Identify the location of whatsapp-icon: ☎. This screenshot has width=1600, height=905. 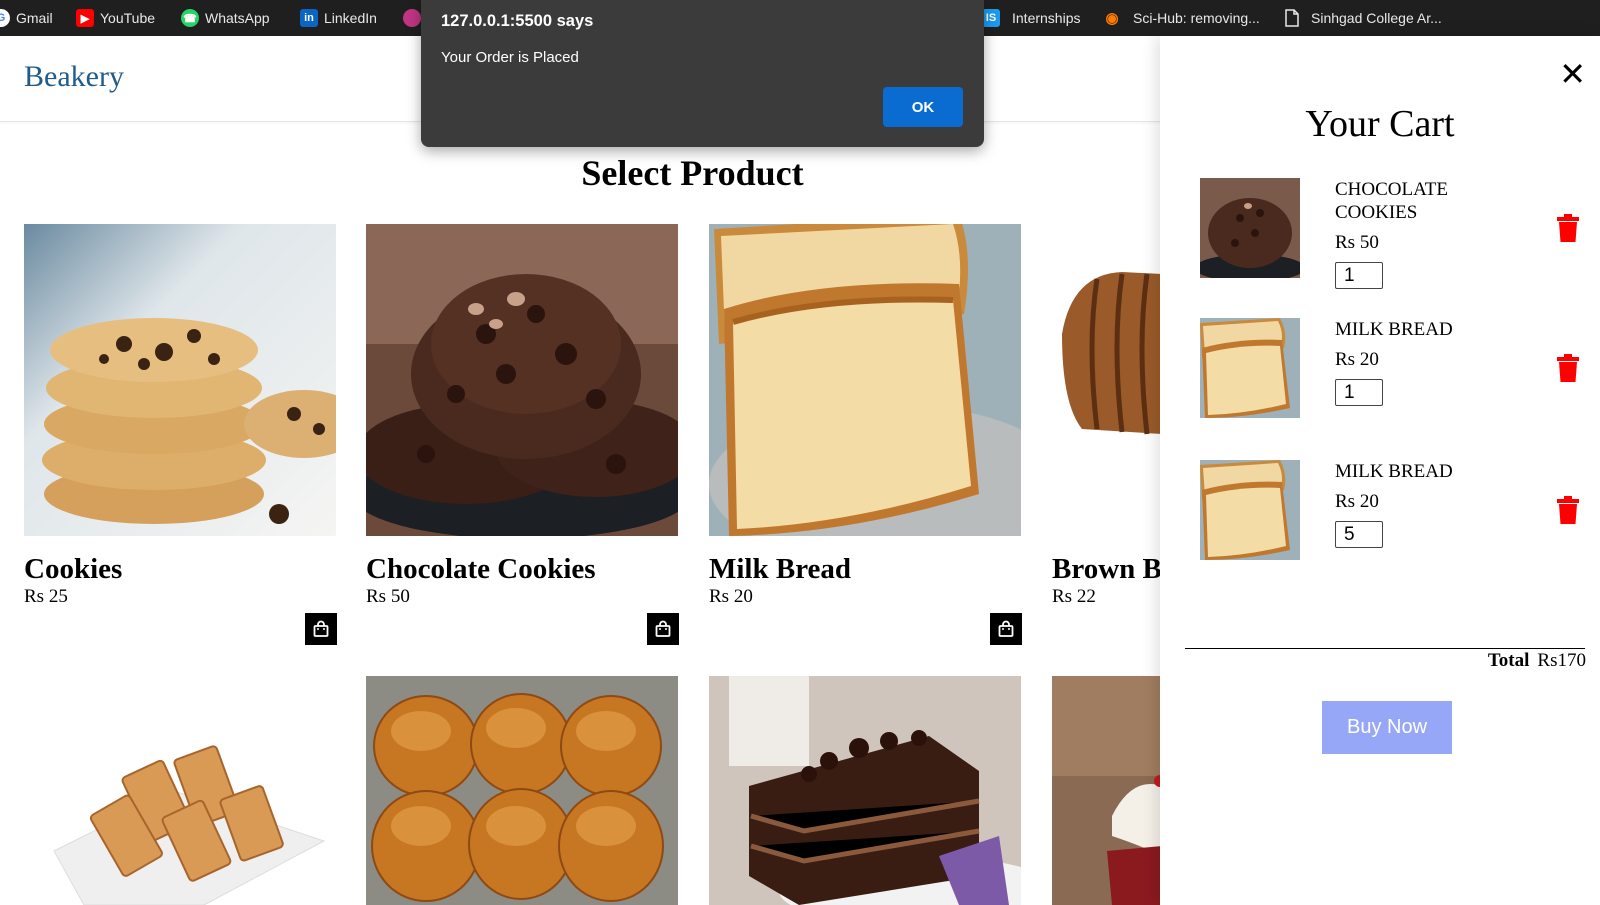
(190, 18).